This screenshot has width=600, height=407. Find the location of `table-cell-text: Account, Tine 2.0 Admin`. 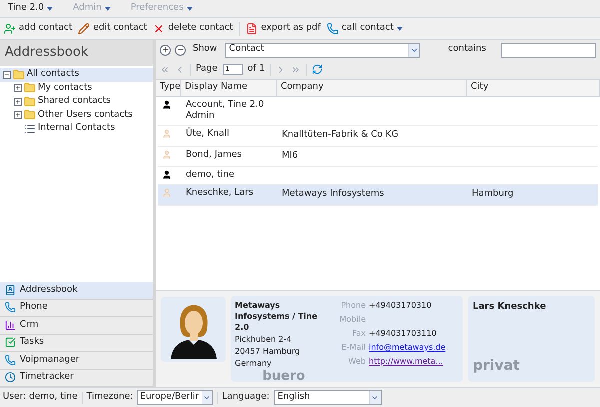

table-cell-text: Account, Tine 2.0 Admin is located at coordinates (225, 111).